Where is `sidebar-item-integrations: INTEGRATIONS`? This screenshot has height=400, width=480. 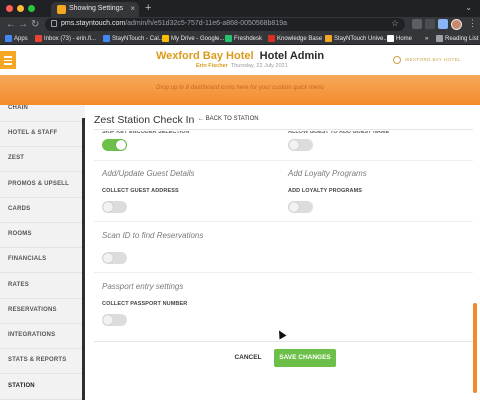
sidebar-item-integrations: INTEGRATIONS is located at coordinates (42, 336).